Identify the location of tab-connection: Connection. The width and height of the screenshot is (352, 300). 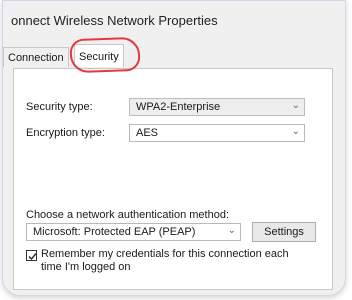
(36, 57).